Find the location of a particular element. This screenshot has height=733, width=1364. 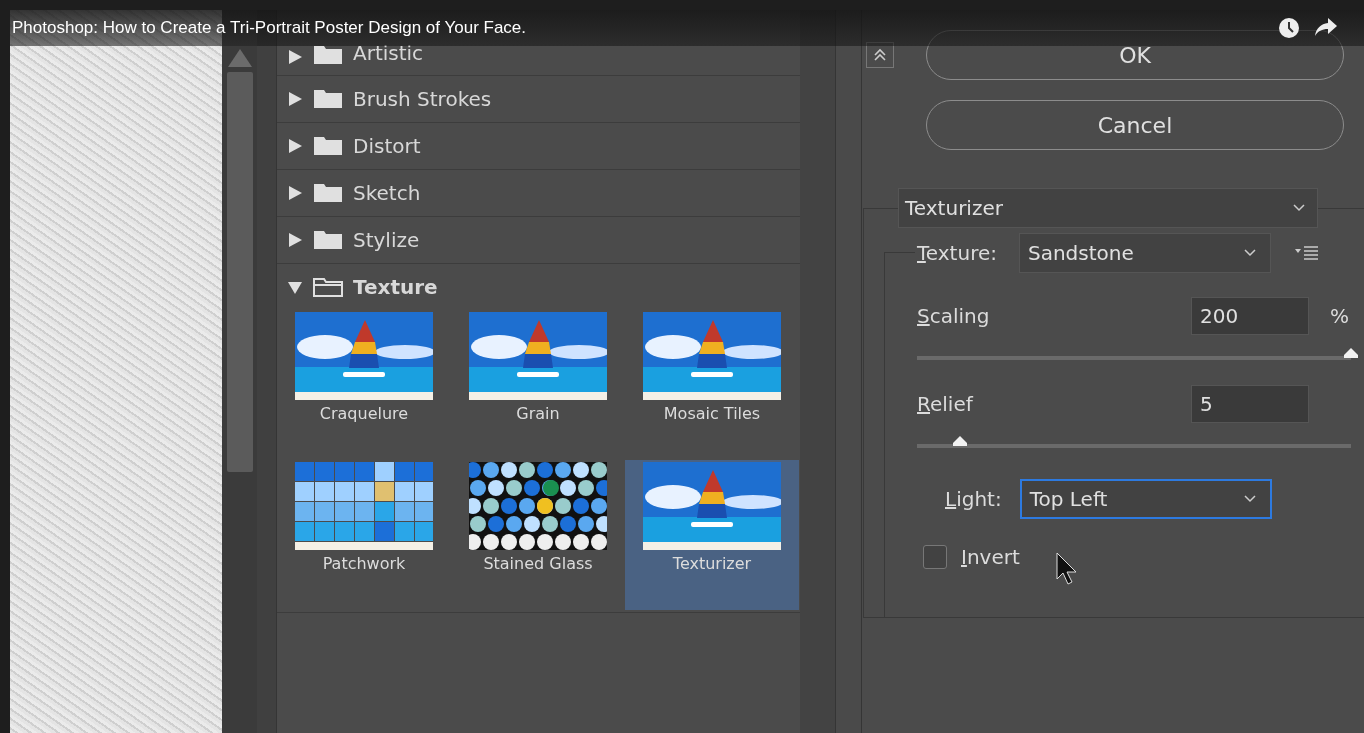

filter-category: Stylize is located at coordinates (538, 240).